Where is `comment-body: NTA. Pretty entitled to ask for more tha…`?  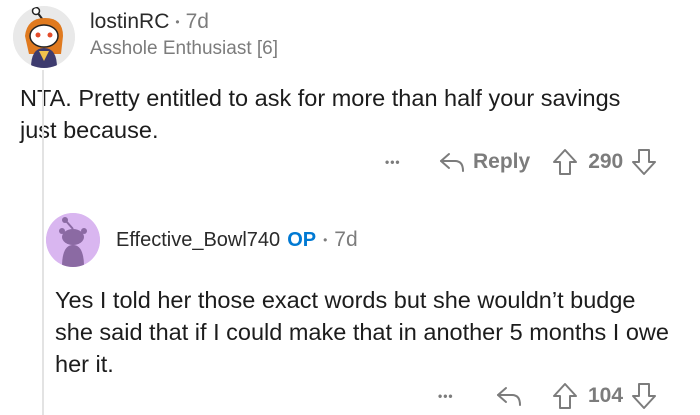
comment-body: NTA. Pretty entitled to ask for more tha… is located at coordinates (320, 114).